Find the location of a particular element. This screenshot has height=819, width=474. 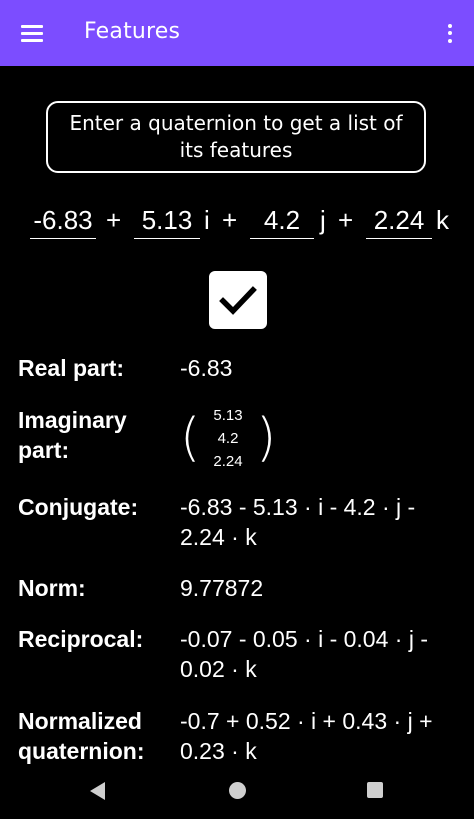

conjugate-value: -6.83 - 5.13 · i - 4.2 · j - 2.24 · k is located at coordinates (298, 522).